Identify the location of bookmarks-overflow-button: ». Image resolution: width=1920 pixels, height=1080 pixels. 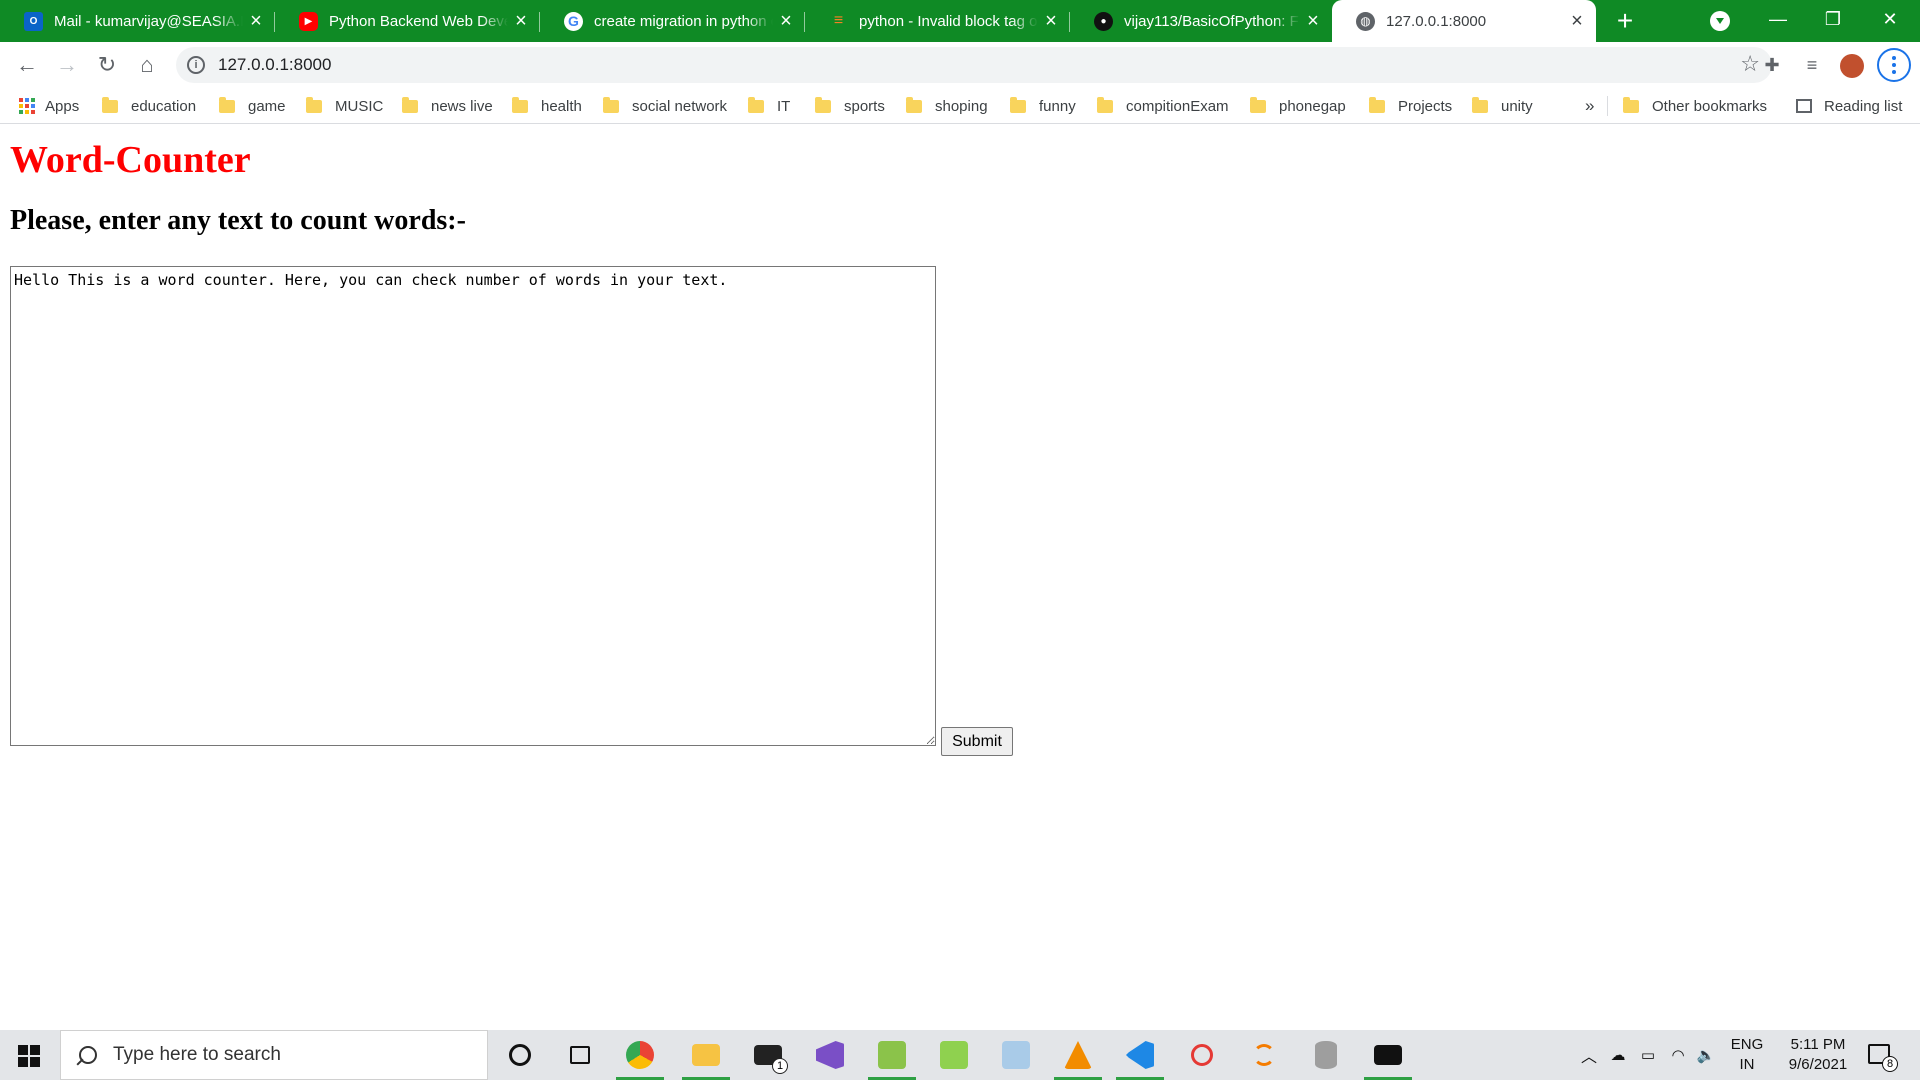
(1589, 106).